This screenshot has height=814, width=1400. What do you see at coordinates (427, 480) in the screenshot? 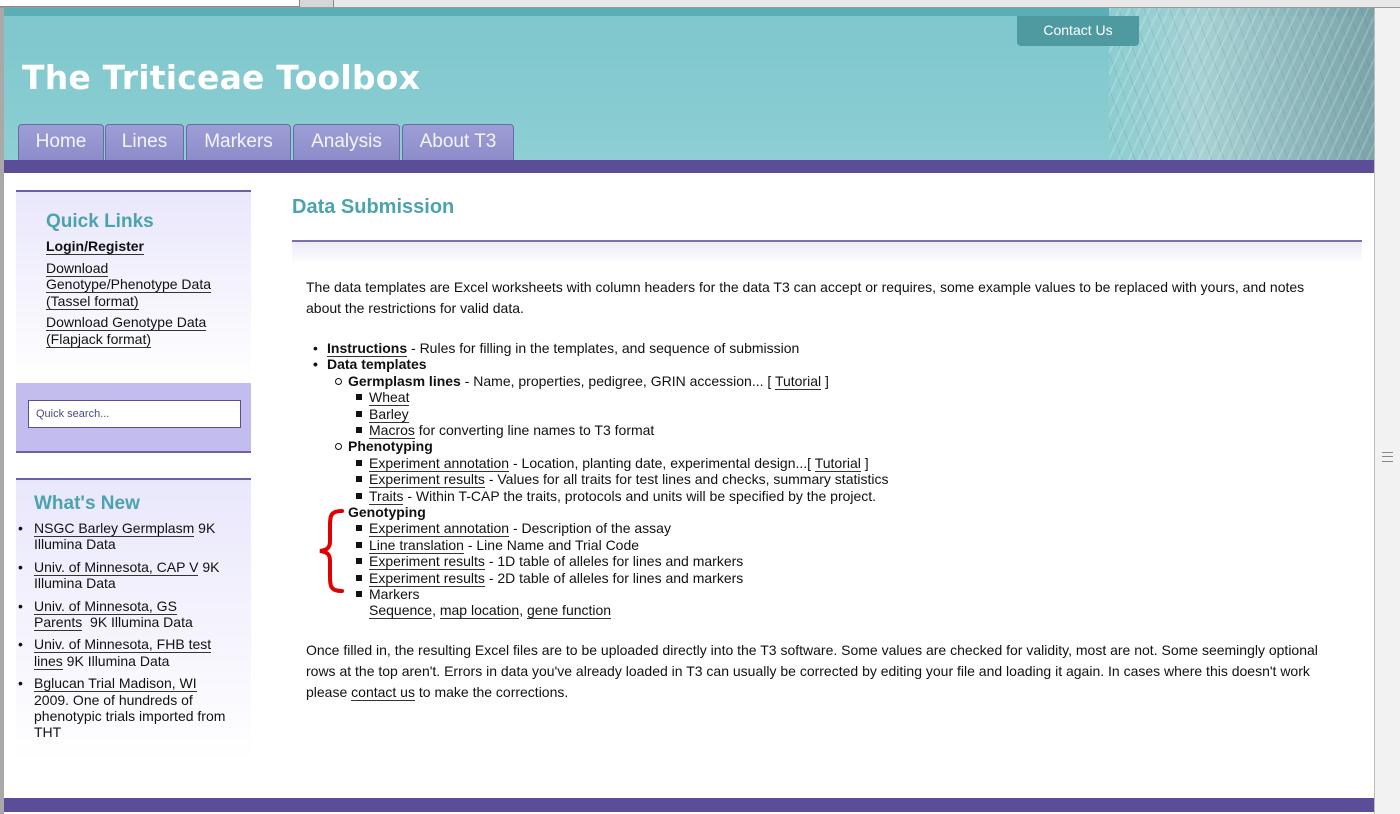
I see `pheno-results-link: Experiment results` at bounding box center [427, 480].